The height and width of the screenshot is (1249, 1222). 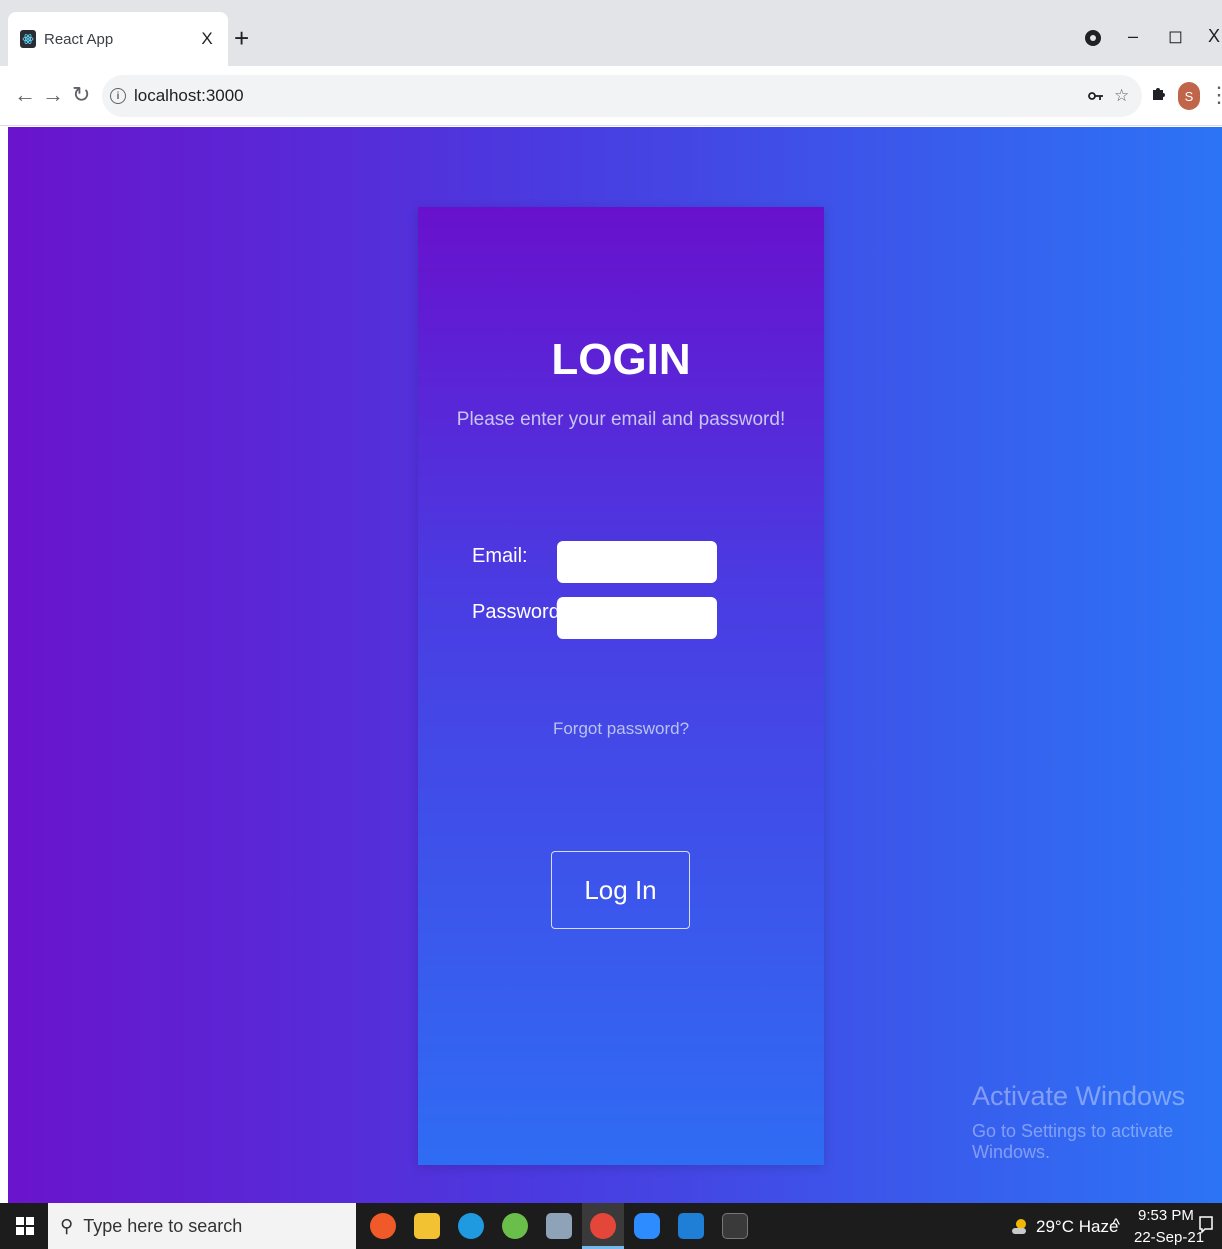 I want to click on password-label: Password:, so click(x=519, y=612).